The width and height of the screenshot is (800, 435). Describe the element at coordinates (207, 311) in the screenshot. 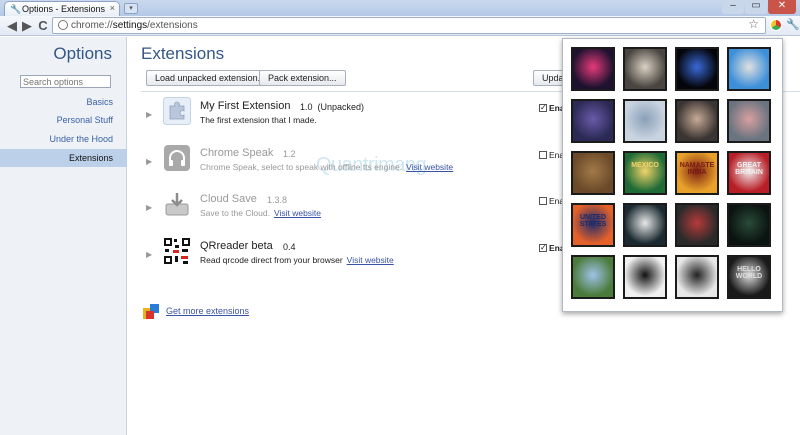

I see `get-more-extensions-link: Get more extensions` at that location.